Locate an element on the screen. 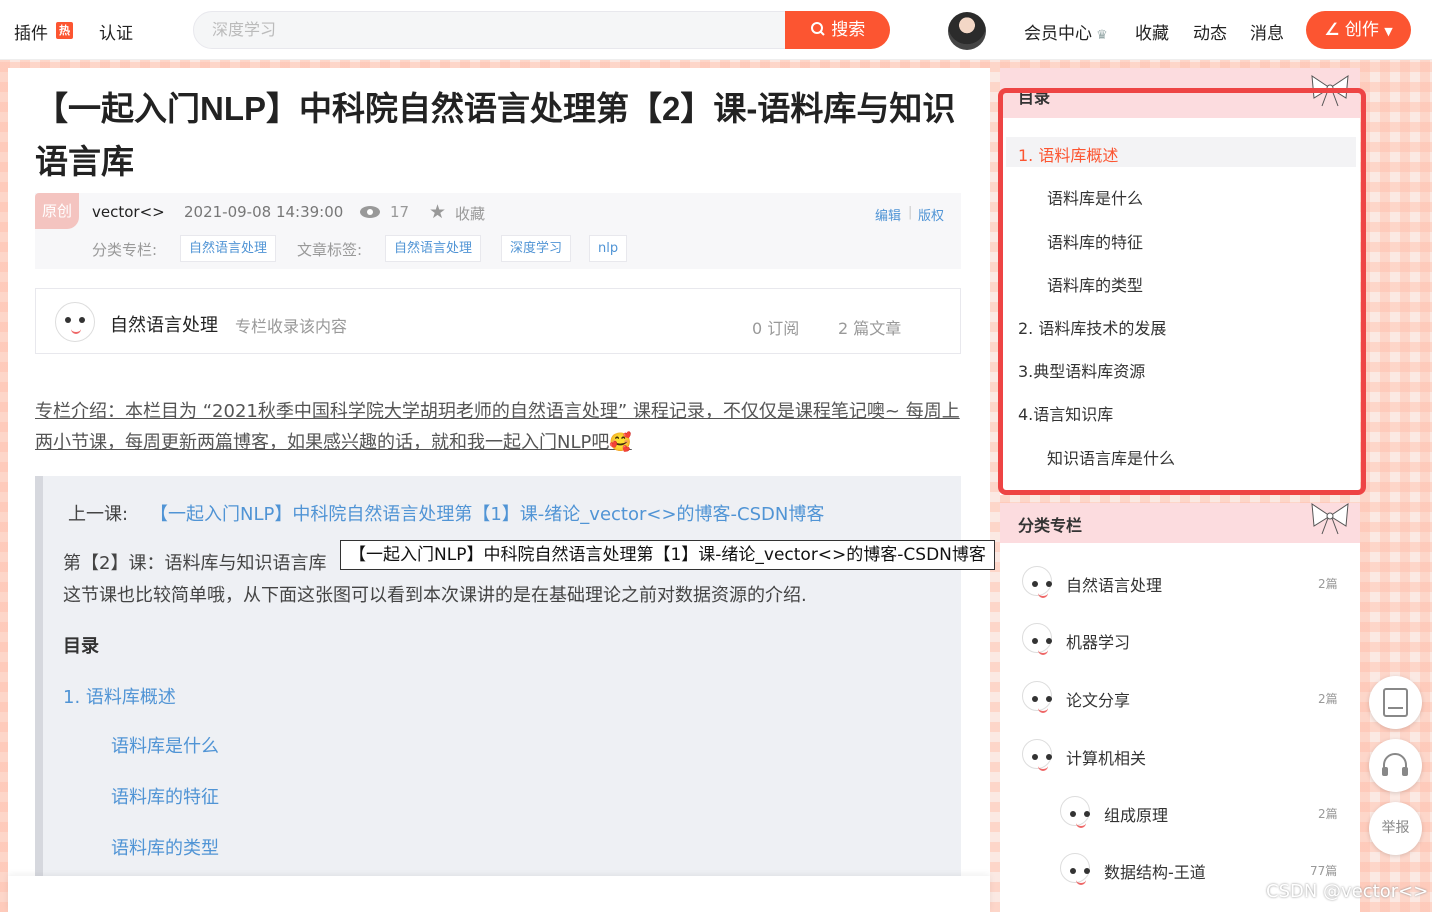  search-button-label: 搜索 is located at coordinates (848, 30).